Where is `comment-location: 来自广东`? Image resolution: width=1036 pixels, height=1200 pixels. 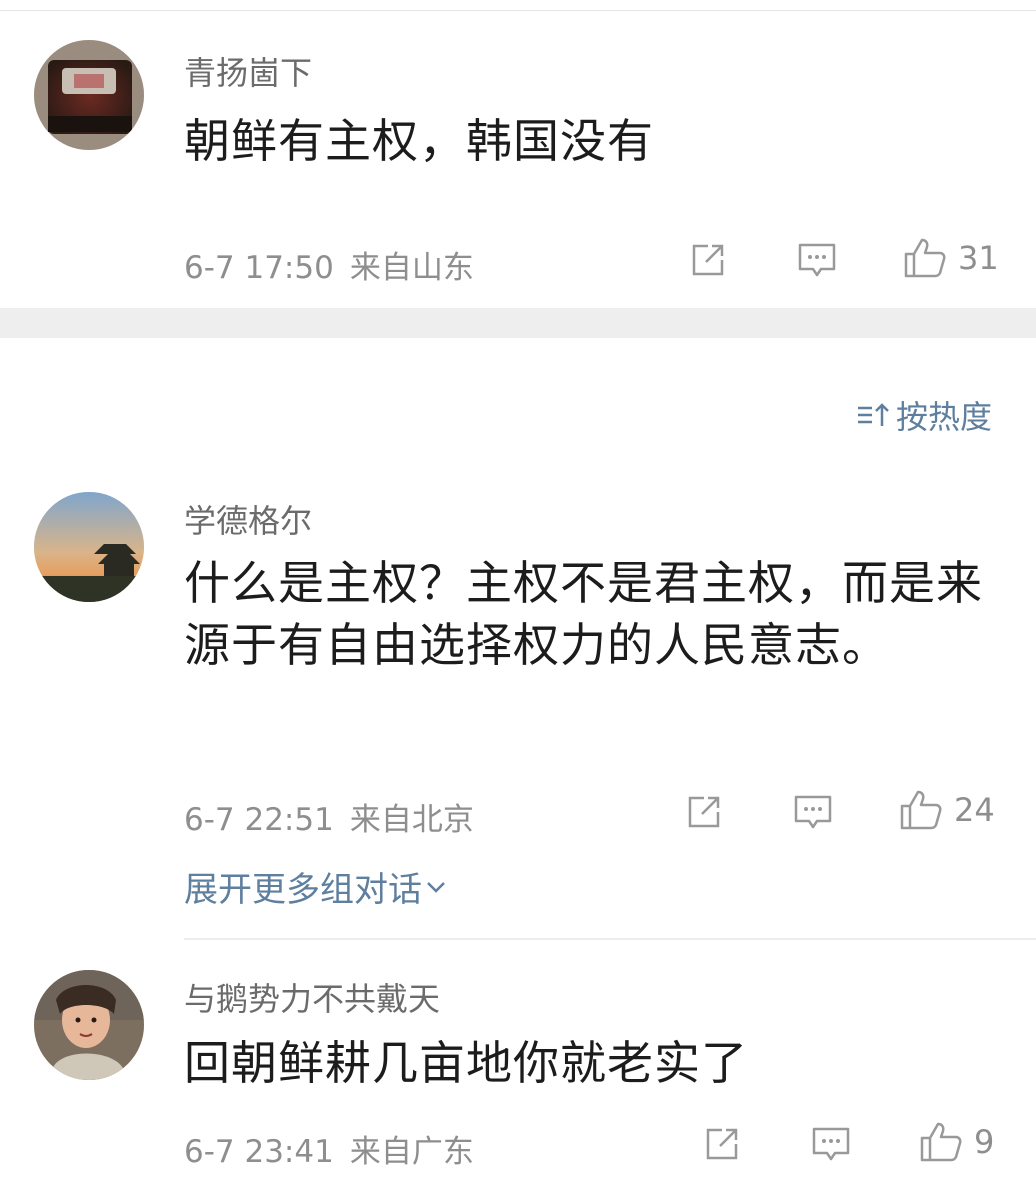
comment-location: 来自广东 is located at coordinates (411, 1152).